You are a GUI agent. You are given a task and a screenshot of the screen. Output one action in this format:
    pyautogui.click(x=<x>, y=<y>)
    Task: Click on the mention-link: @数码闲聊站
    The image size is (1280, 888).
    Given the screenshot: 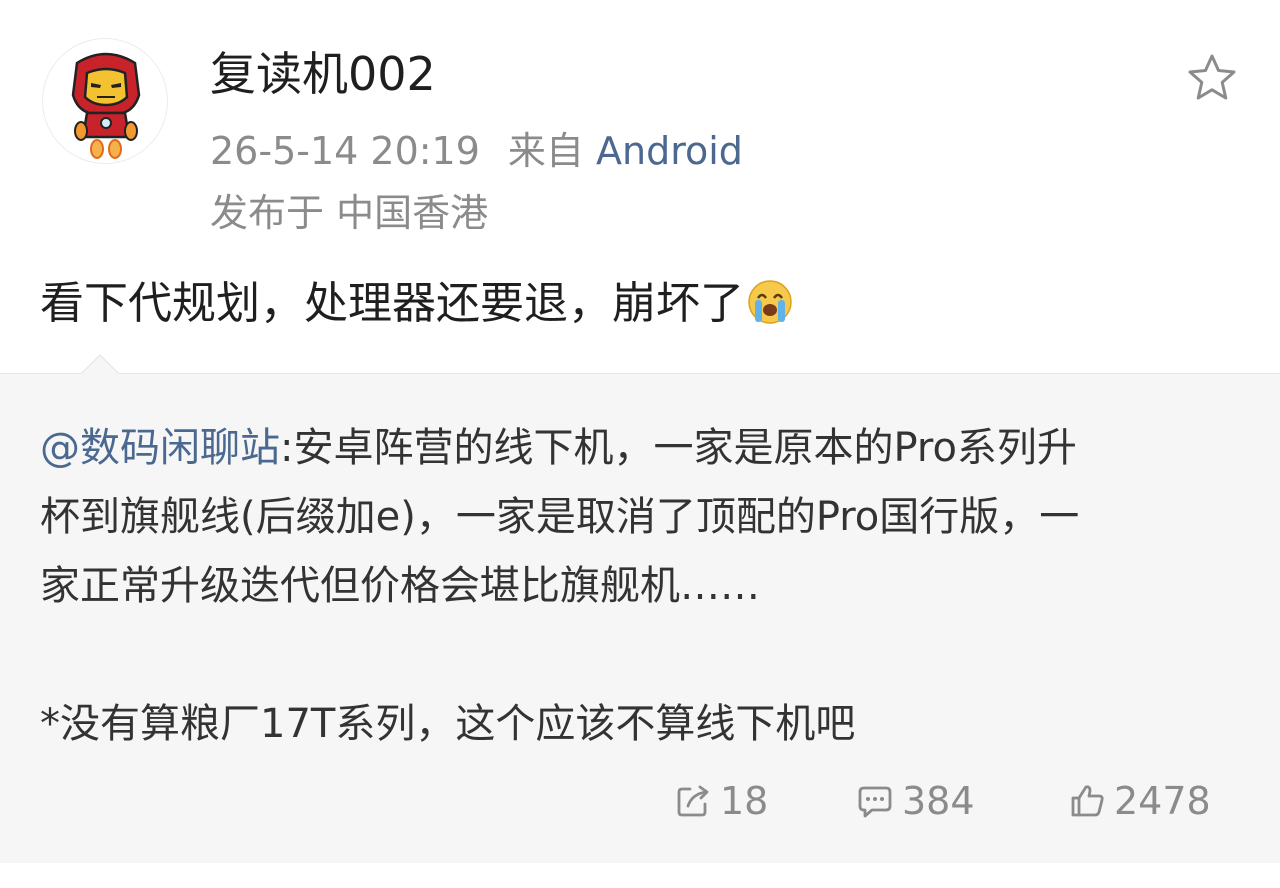 What is the action you would take?
    pyautogui.click(x=160, y=448)
    